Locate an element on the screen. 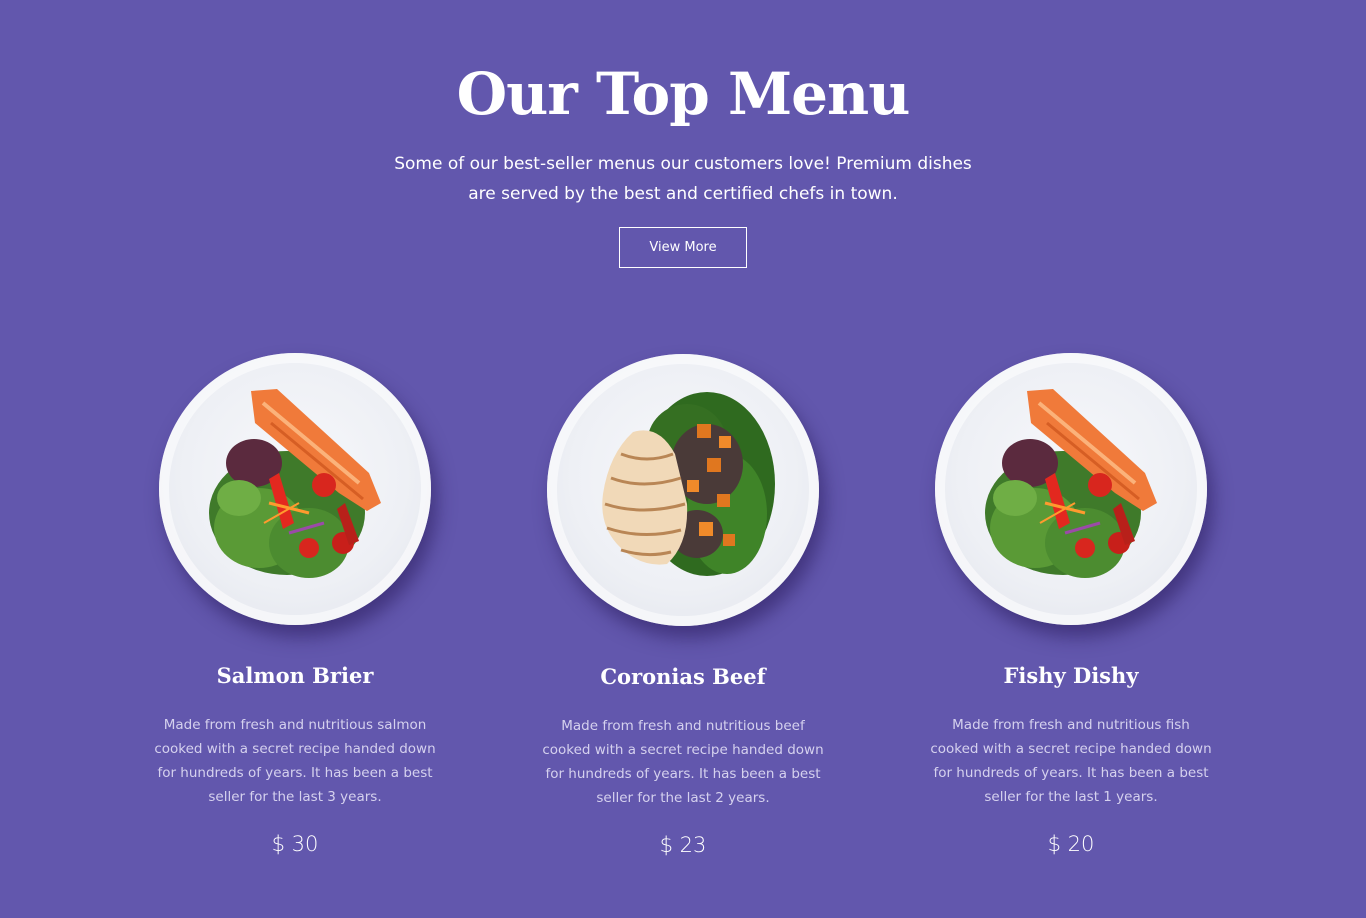 The width and height of the screenshot is (1366, 918). dish-name: Fishy Dishy is located at coordinates (1071, 675).